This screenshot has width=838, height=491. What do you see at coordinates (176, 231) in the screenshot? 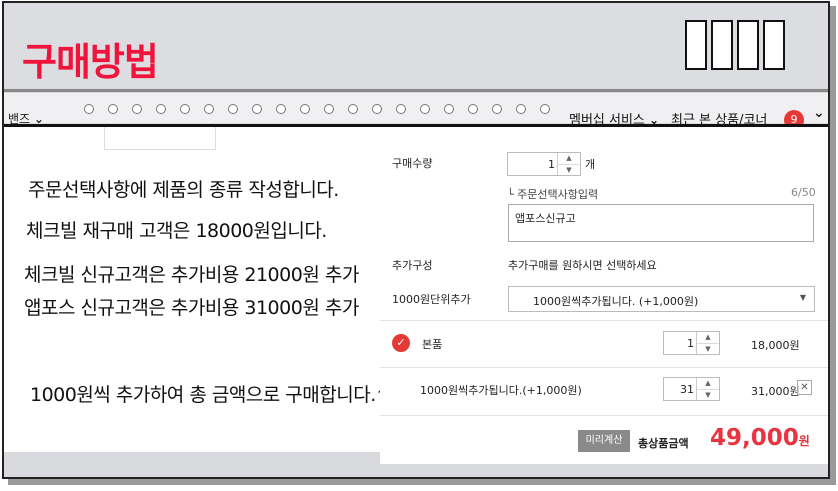
I see `note-line: 체크빌 재구매 고객은 18000원입니다.` at bounding box center [176, 231].